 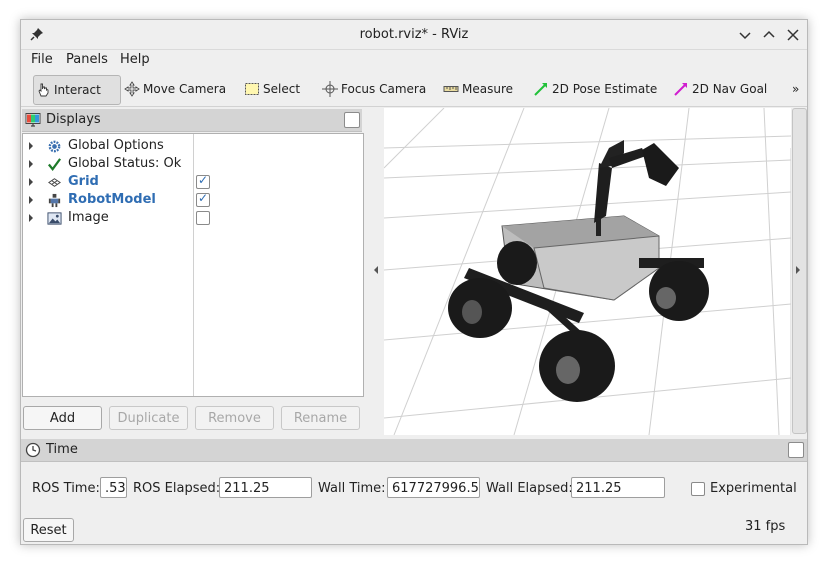 What do you see at coordinates (265, 487) in the screenshot?
I see `ros-elapsed-field: 211.25` at bounding box center [265, 487].